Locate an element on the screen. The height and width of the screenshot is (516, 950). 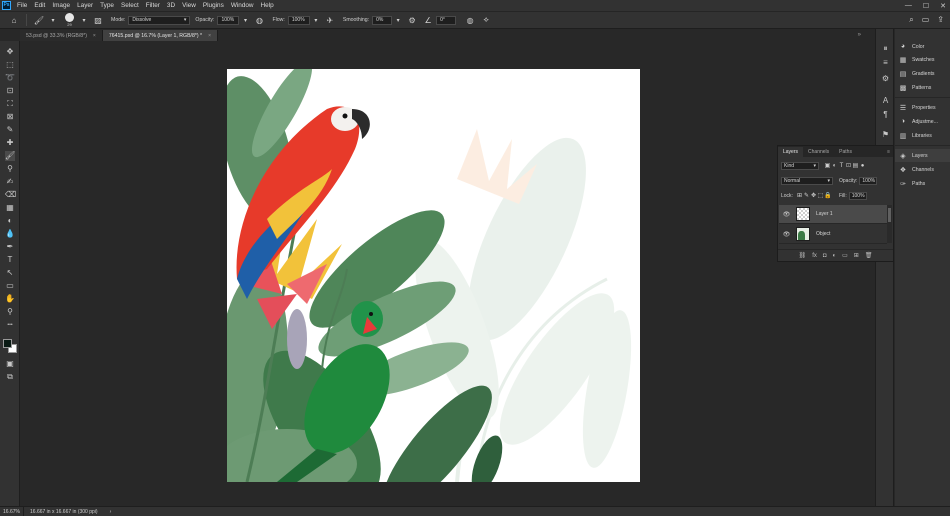
lock-position-icon: ✥ is located at coordinates (813, 195).